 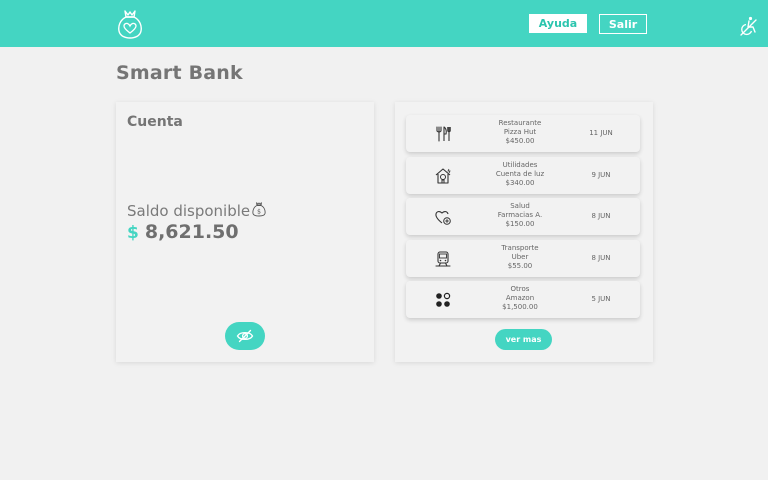 I want to click on transaction-details: Utilidades Cuenta de luz $340.00, so click(x=520, y=174).